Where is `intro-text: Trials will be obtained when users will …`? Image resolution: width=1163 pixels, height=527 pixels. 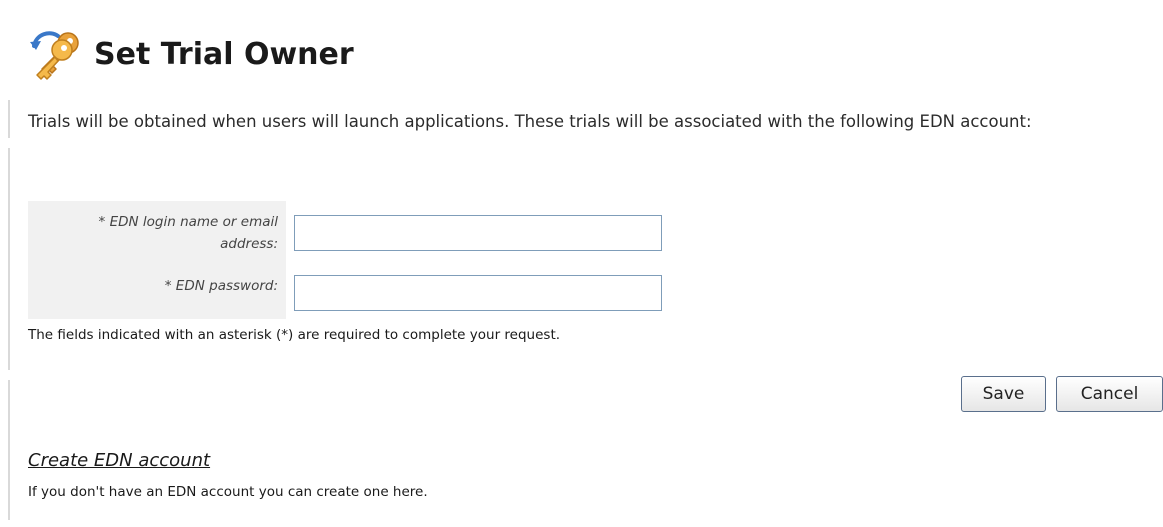
intro-text: Trials will be obtained when users will … is located at coordinates (530, 121).